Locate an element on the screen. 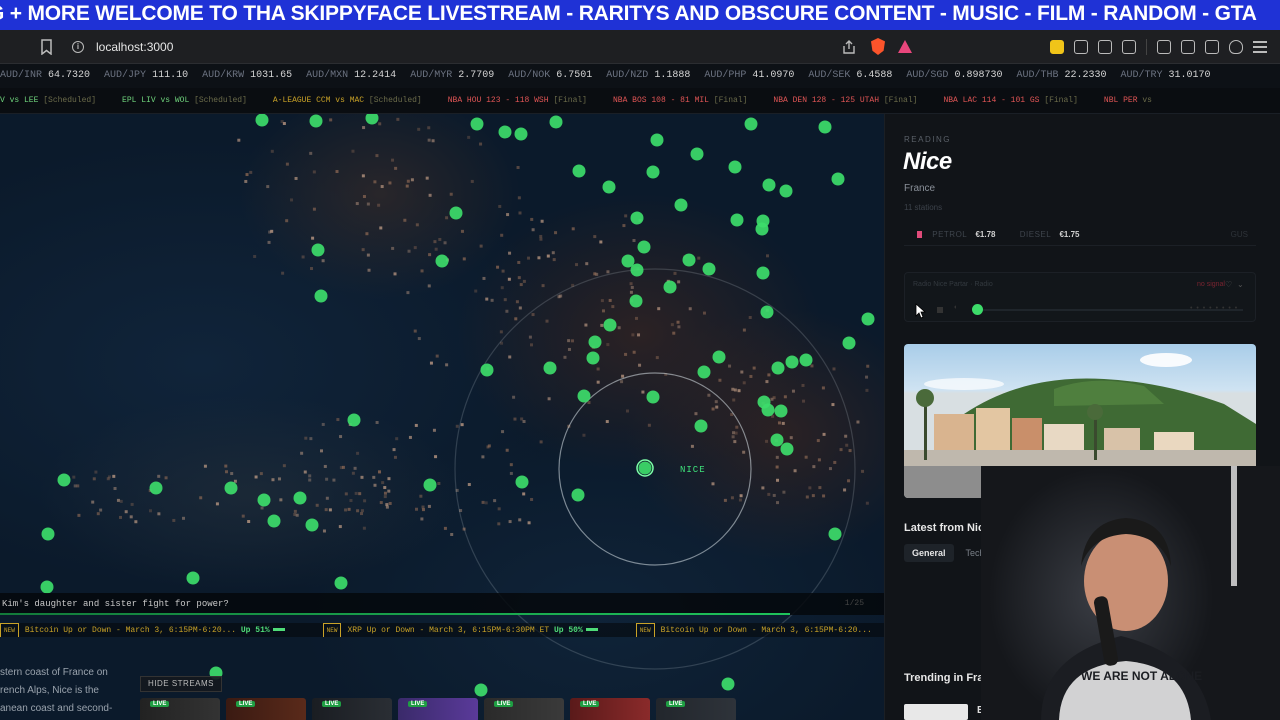 This screenshot has height=720, width=1280. sports-score-item: A-LEAGUE CCM vs MAC [Scheduled] is located at coordinates (347, 100).